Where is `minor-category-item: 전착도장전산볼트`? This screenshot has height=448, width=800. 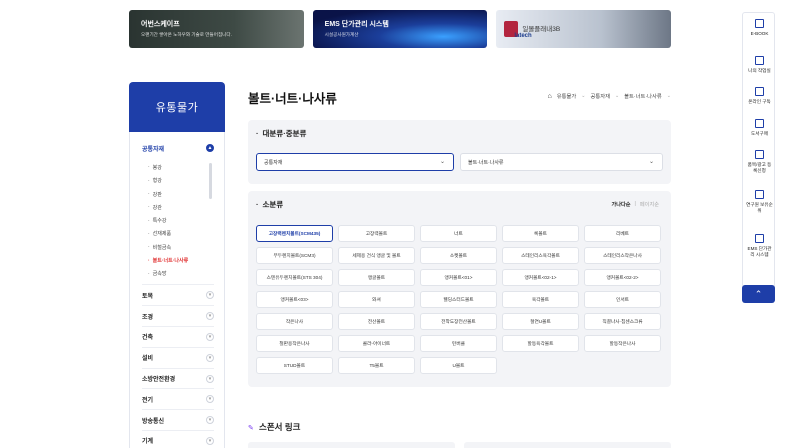
minor-category-item: 전착도장전산볼트 is located at coordinates (458, 321).